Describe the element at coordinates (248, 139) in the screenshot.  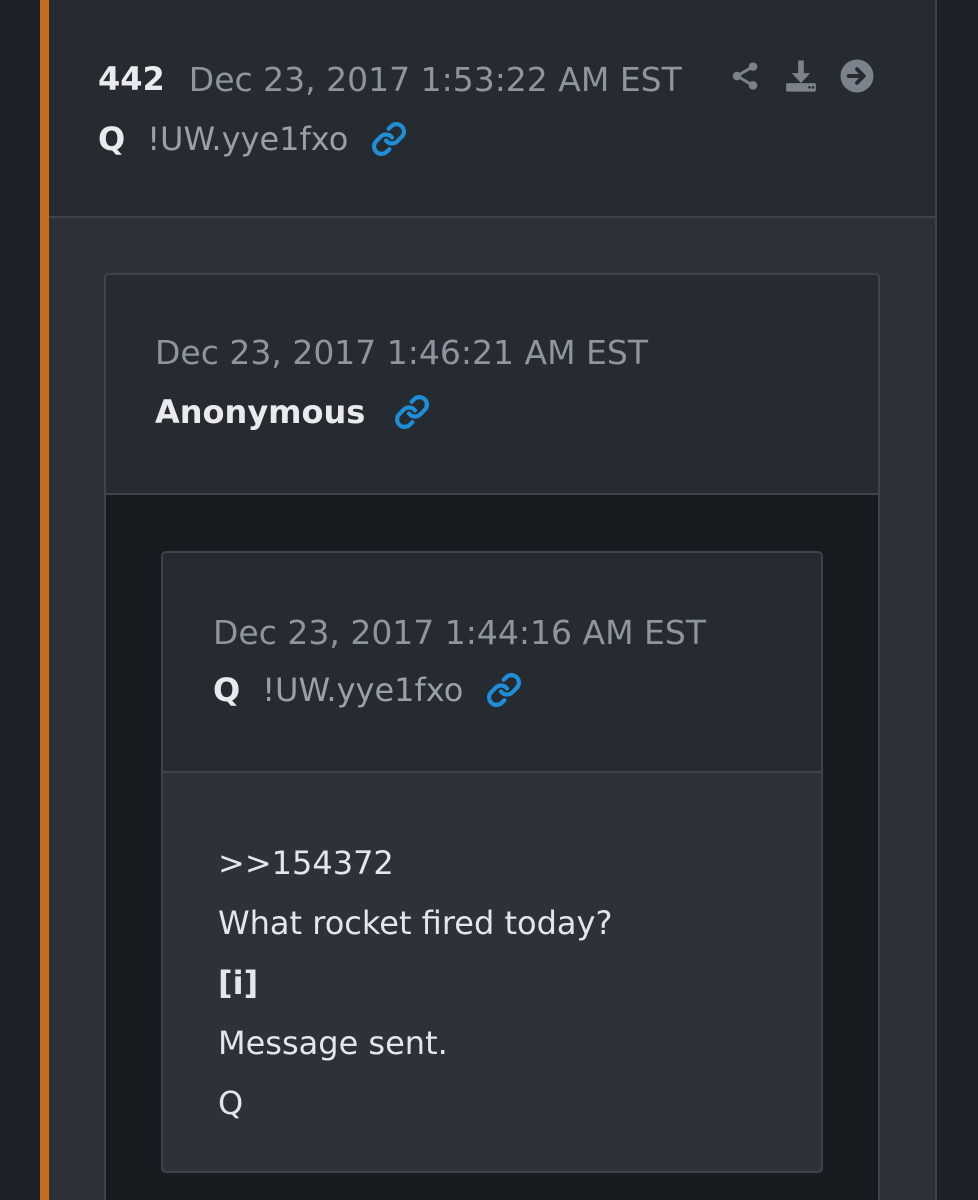
I see `post-tripcode: !UW.yye1fxo` at that location.